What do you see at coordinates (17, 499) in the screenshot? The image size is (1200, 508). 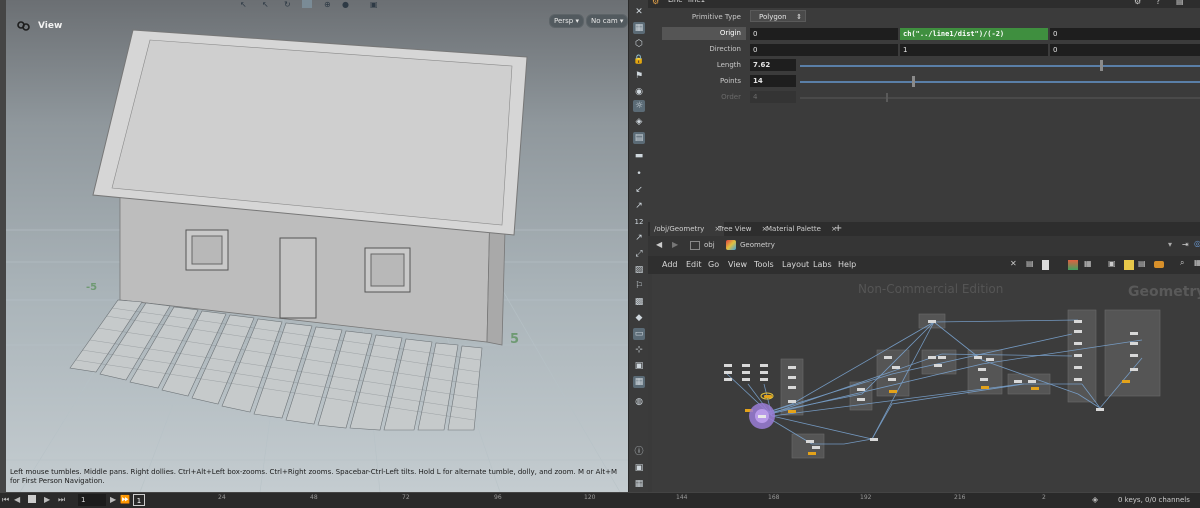 I see `step-back-icon: ◀` at bounding box center [17, 499].